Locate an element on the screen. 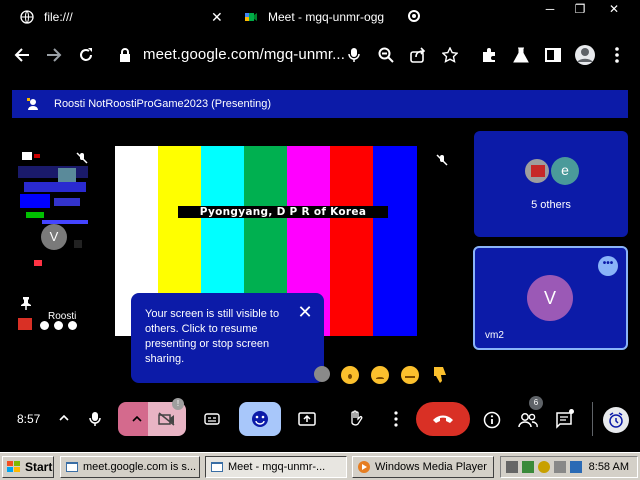 The height and width of the screenshot is (480, 640). mic-off-icon is located at coordinates (82, 158).